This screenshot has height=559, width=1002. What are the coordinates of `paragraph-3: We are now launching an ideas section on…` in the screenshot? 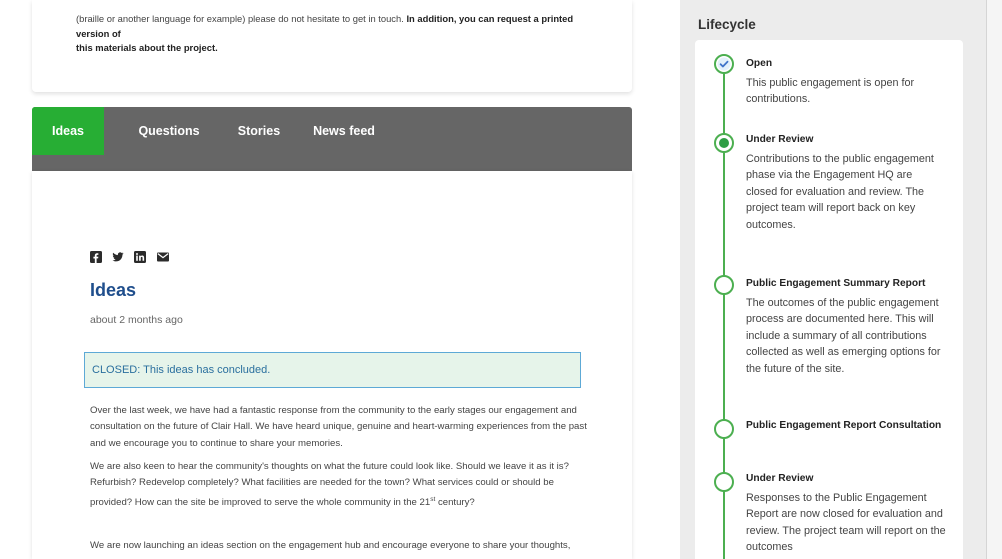 It's located at (330, 545).